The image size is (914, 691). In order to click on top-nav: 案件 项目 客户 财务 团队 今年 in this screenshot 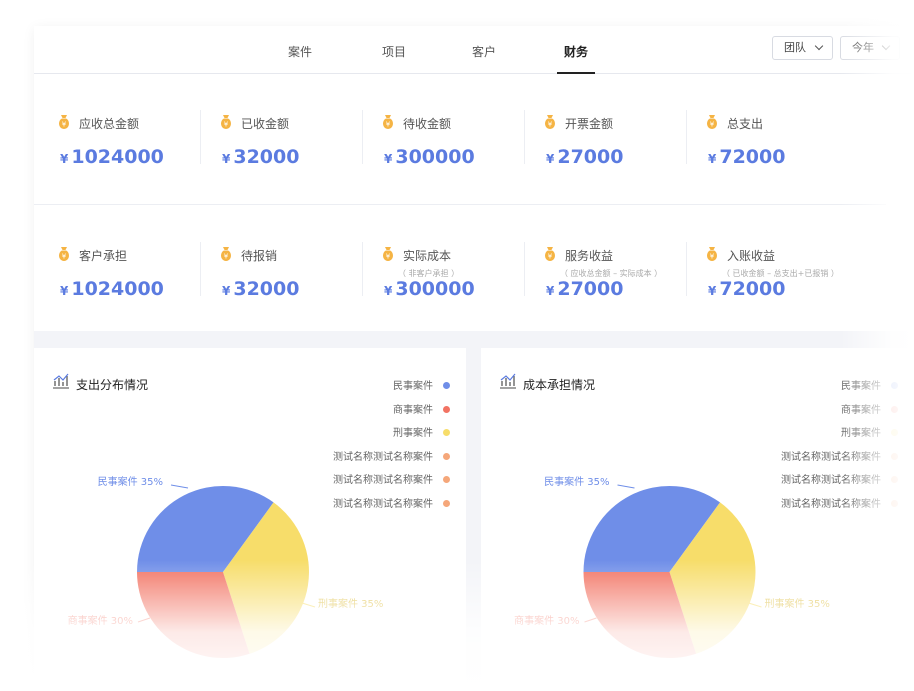, I will do `click(474, 50)`.